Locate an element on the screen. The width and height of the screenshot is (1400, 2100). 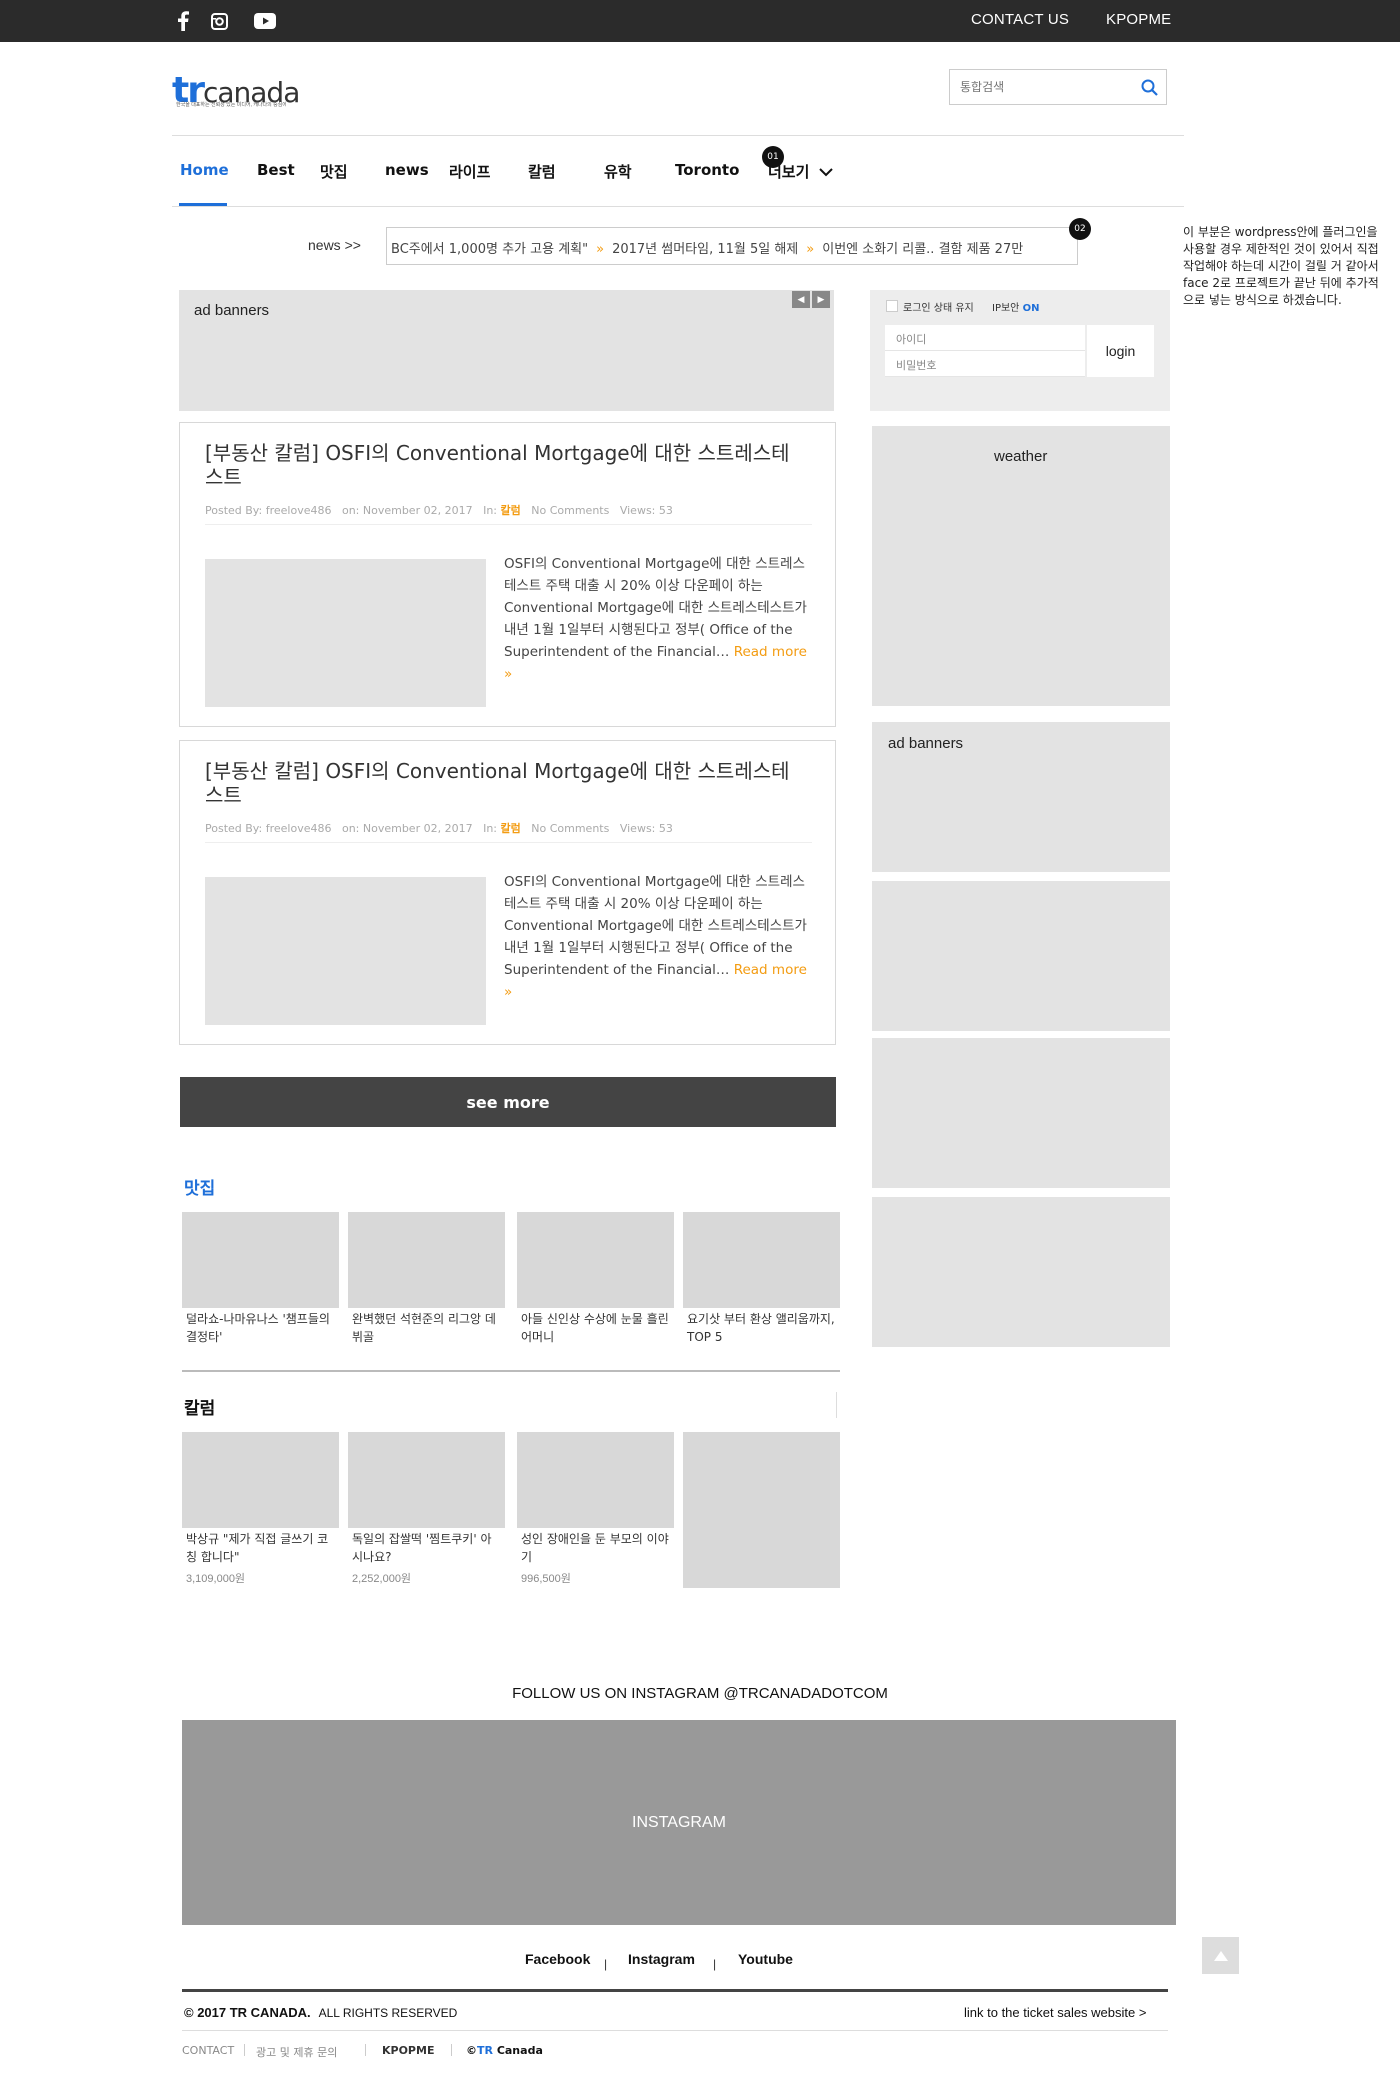
instagram-icon is located at coordinates (219, 21).